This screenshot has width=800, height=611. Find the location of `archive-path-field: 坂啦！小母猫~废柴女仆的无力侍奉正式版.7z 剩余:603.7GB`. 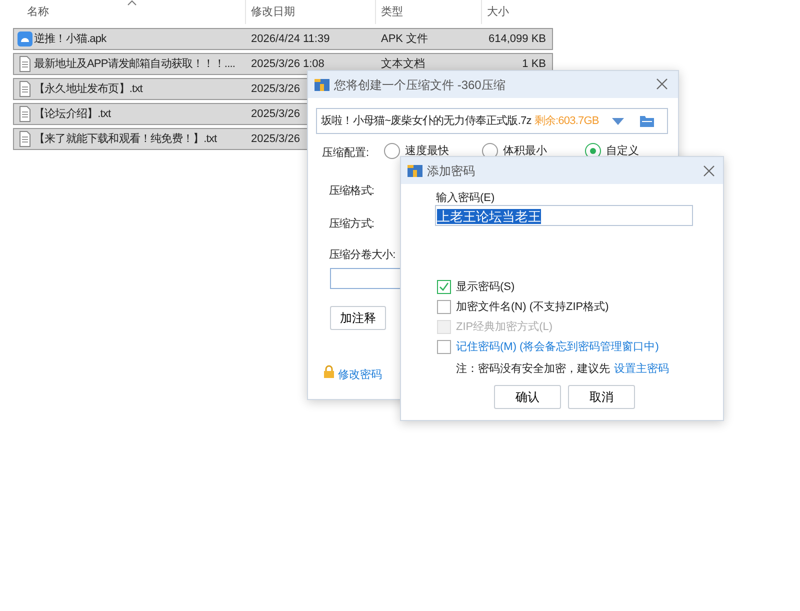

archive-path-field: 坂啦！小母猫~废柴女仆的无力侍奉正式版.7z 剩余:603.7GB is located at coordinates (492, 121).